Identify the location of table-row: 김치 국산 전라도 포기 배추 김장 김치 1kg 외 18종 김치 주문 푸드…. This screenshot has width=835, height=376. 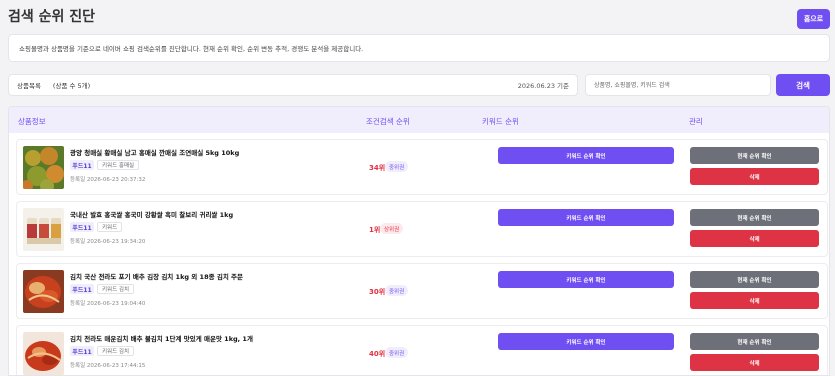
(422, 291).